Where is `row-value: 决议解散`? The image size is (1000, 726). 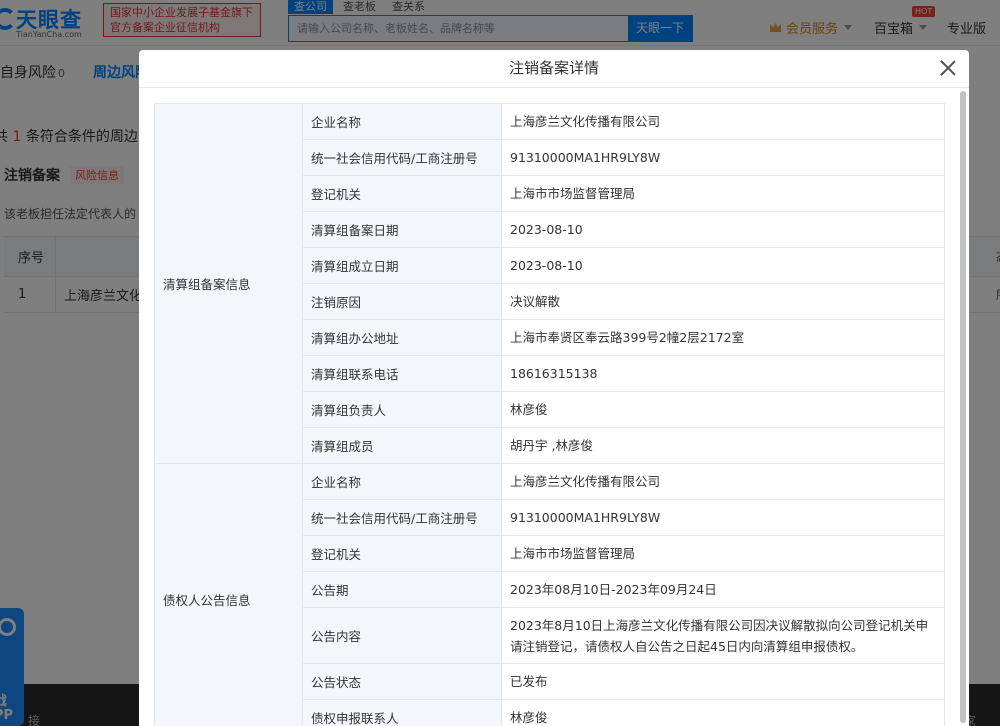 row-value: 决议解散 is located at coordinates (723, 301).